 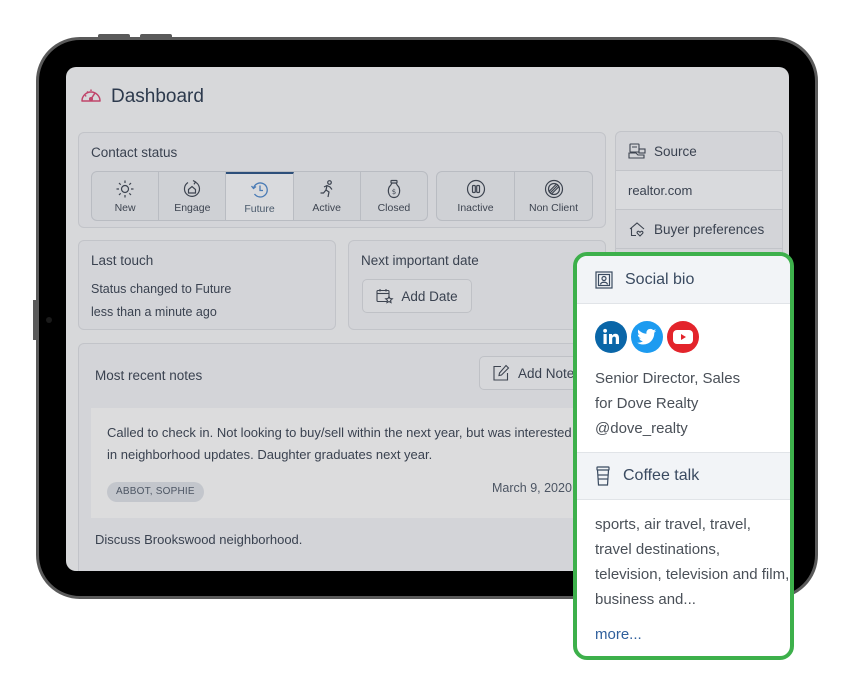 I want to click on status-label: New, so click(x=125, y=207).